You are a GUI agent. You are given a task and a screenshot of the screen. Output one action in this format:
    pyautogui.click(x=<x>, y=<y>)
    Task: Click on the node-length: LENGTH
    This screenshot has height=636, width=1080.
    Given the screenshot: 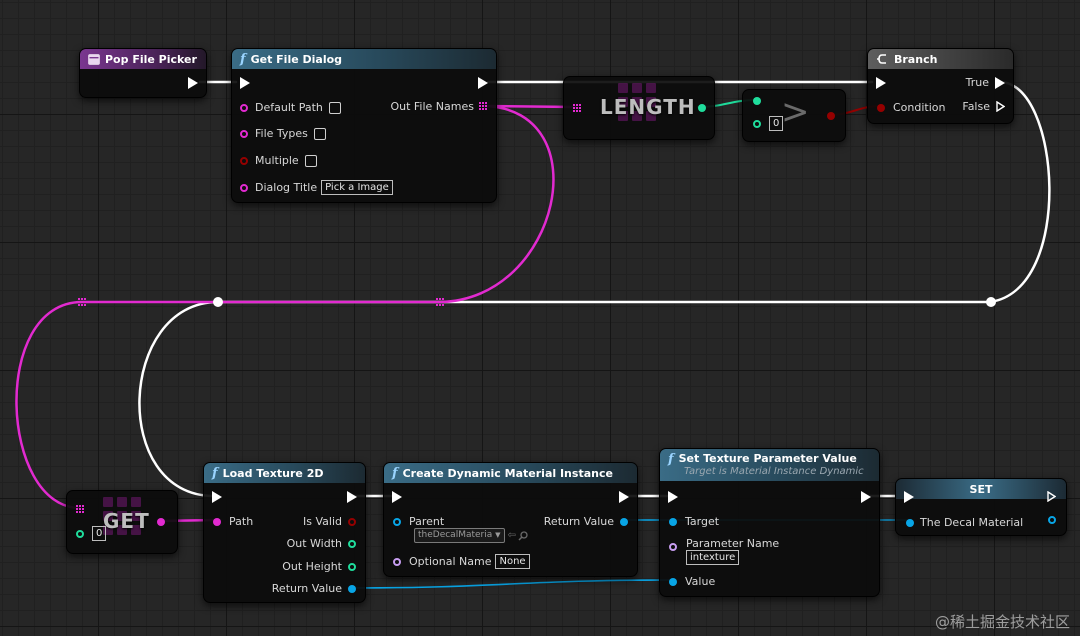 What is the action you would take?
    pyautogui.click(x=639, y=108)
    